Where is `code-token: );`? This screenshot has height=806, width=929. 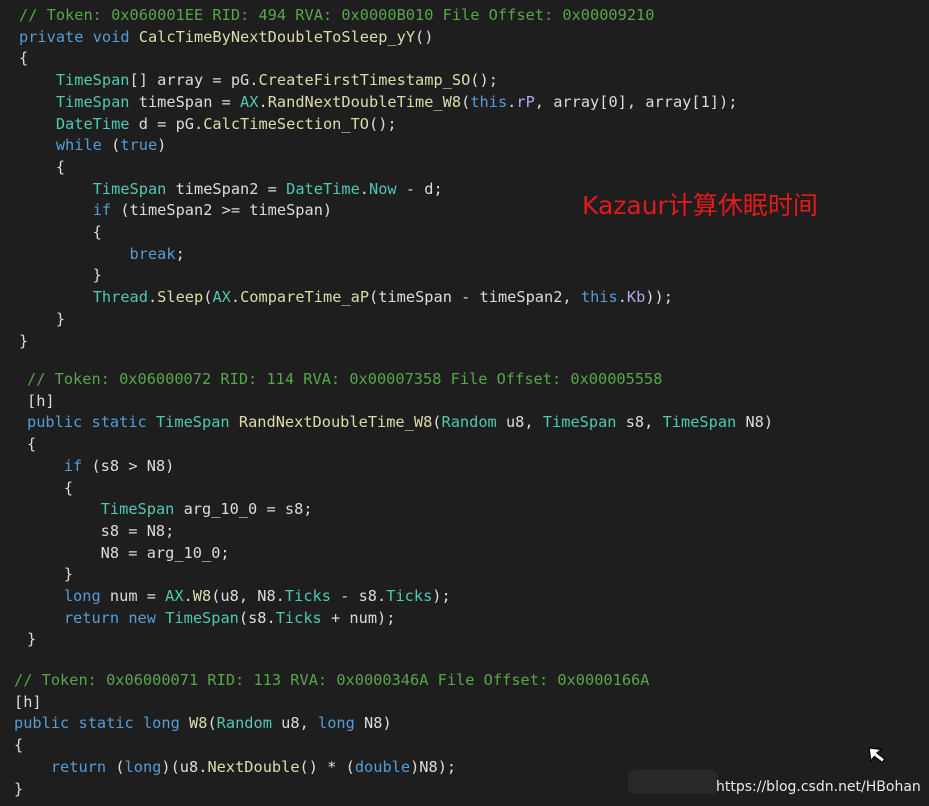
code-token: ); is located at coordinates (441, 596).